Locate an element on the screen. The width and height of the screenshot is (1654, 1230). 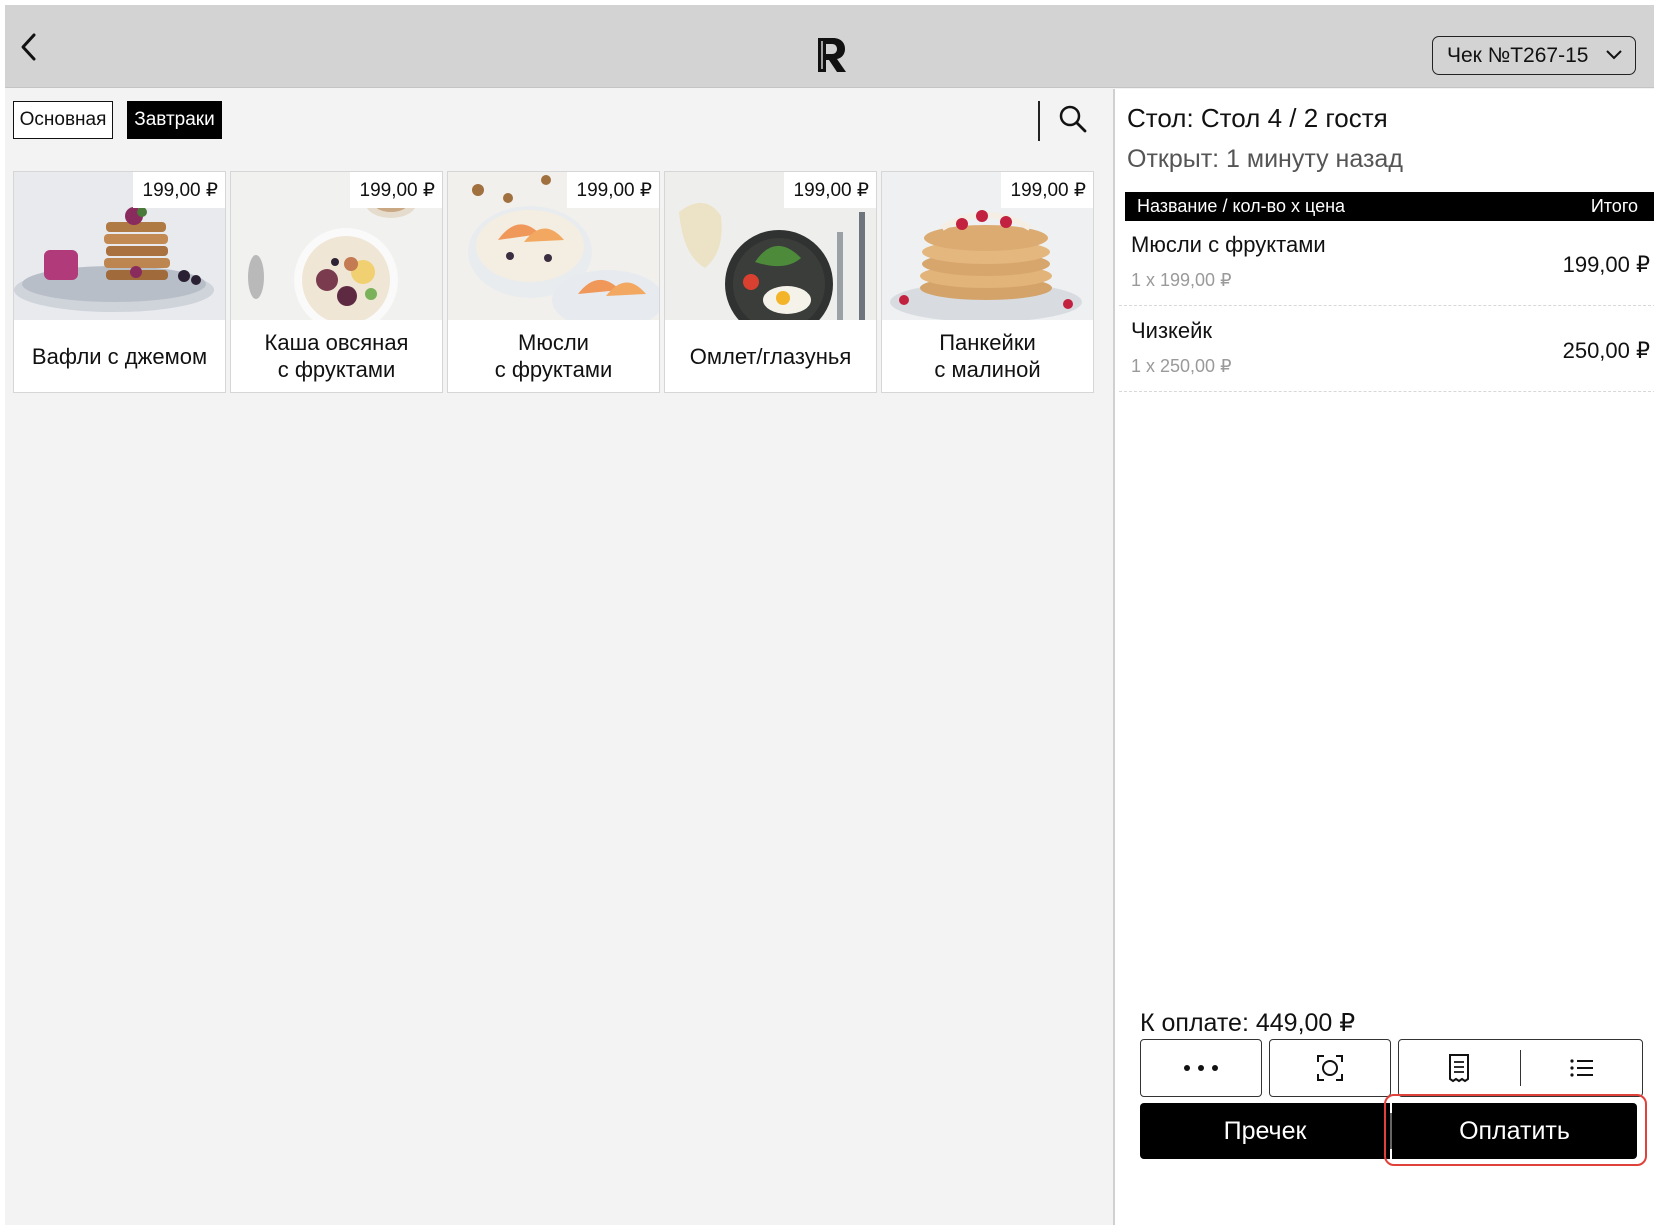
more-dots-icon is located at coordinates (1201, 1068).